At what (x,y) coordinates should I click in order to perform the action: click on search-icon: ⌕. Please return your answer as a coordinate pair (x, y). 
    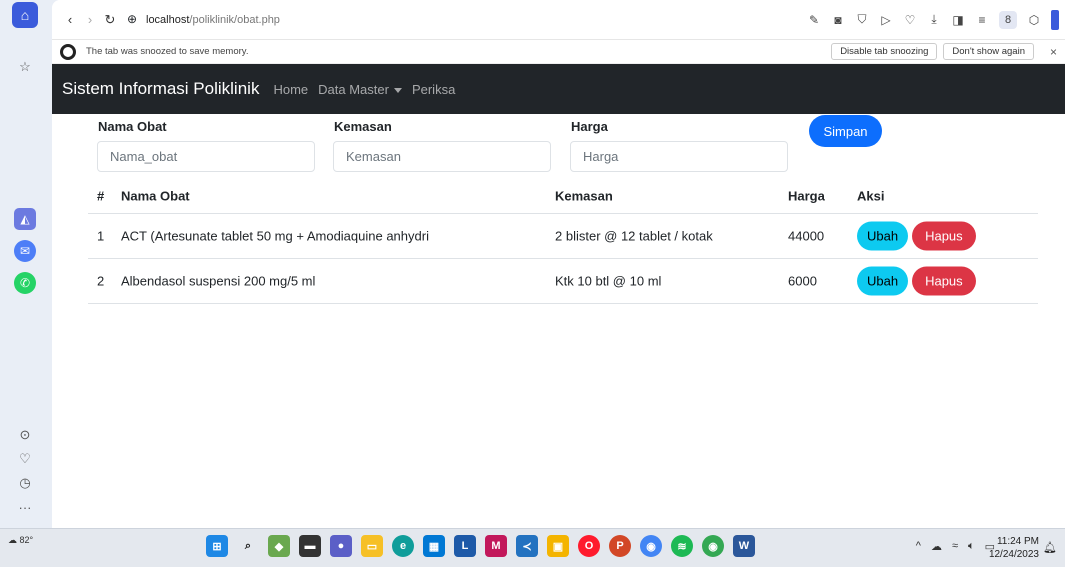
    Looking at the image, I should click on (248, 546).